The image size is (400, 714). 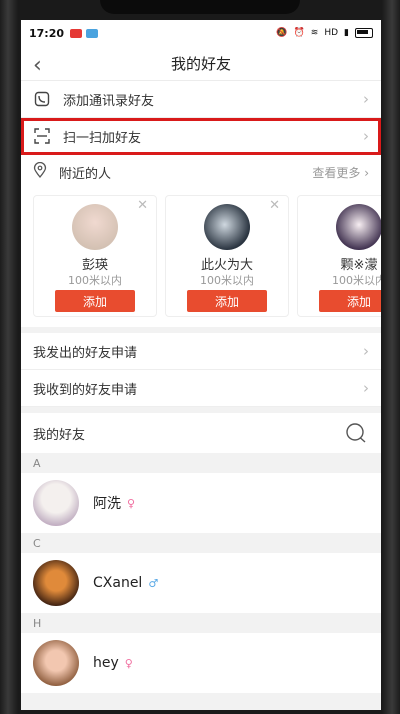 What do you see at coordinates (200, 7) in the screenshot?
I see `phone-notch` at bounding box center [200, 7].